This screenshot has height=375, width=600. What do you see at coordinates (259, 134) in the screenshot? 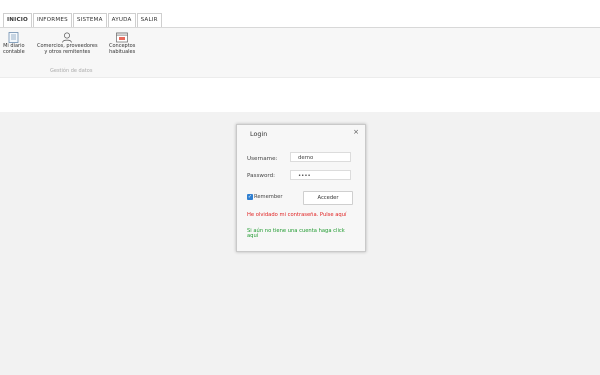
I see `dialog-title: Login` at bounding box center [259, 134].